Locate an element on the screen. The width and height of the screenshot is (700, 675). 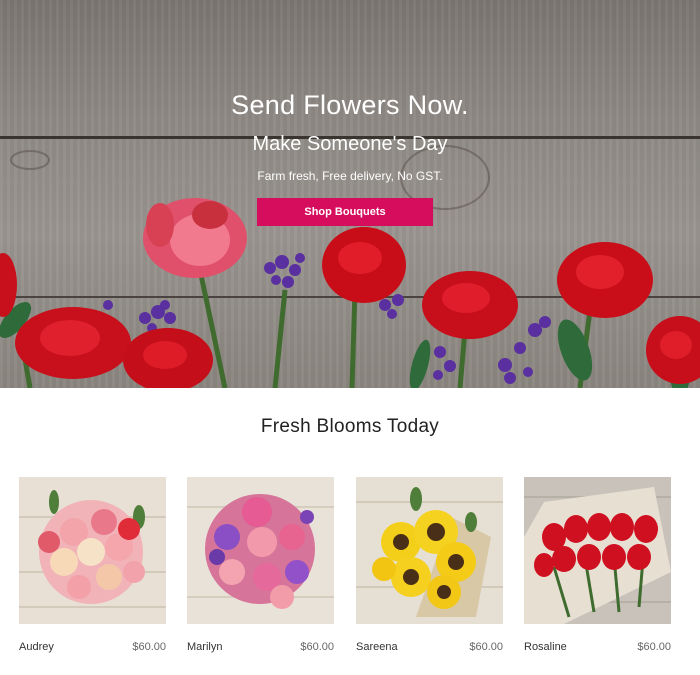
product-card: Marilyn $60.00 is located at coordinates (260, 569).